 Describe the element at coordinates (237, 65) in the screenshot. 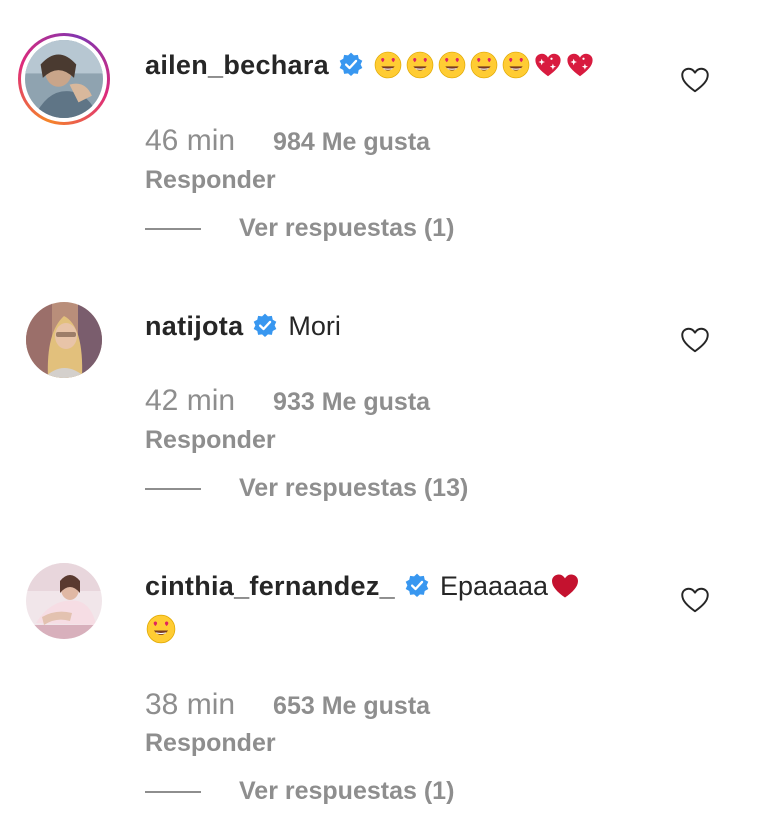

I see `username: ailen_bechara` at that location.